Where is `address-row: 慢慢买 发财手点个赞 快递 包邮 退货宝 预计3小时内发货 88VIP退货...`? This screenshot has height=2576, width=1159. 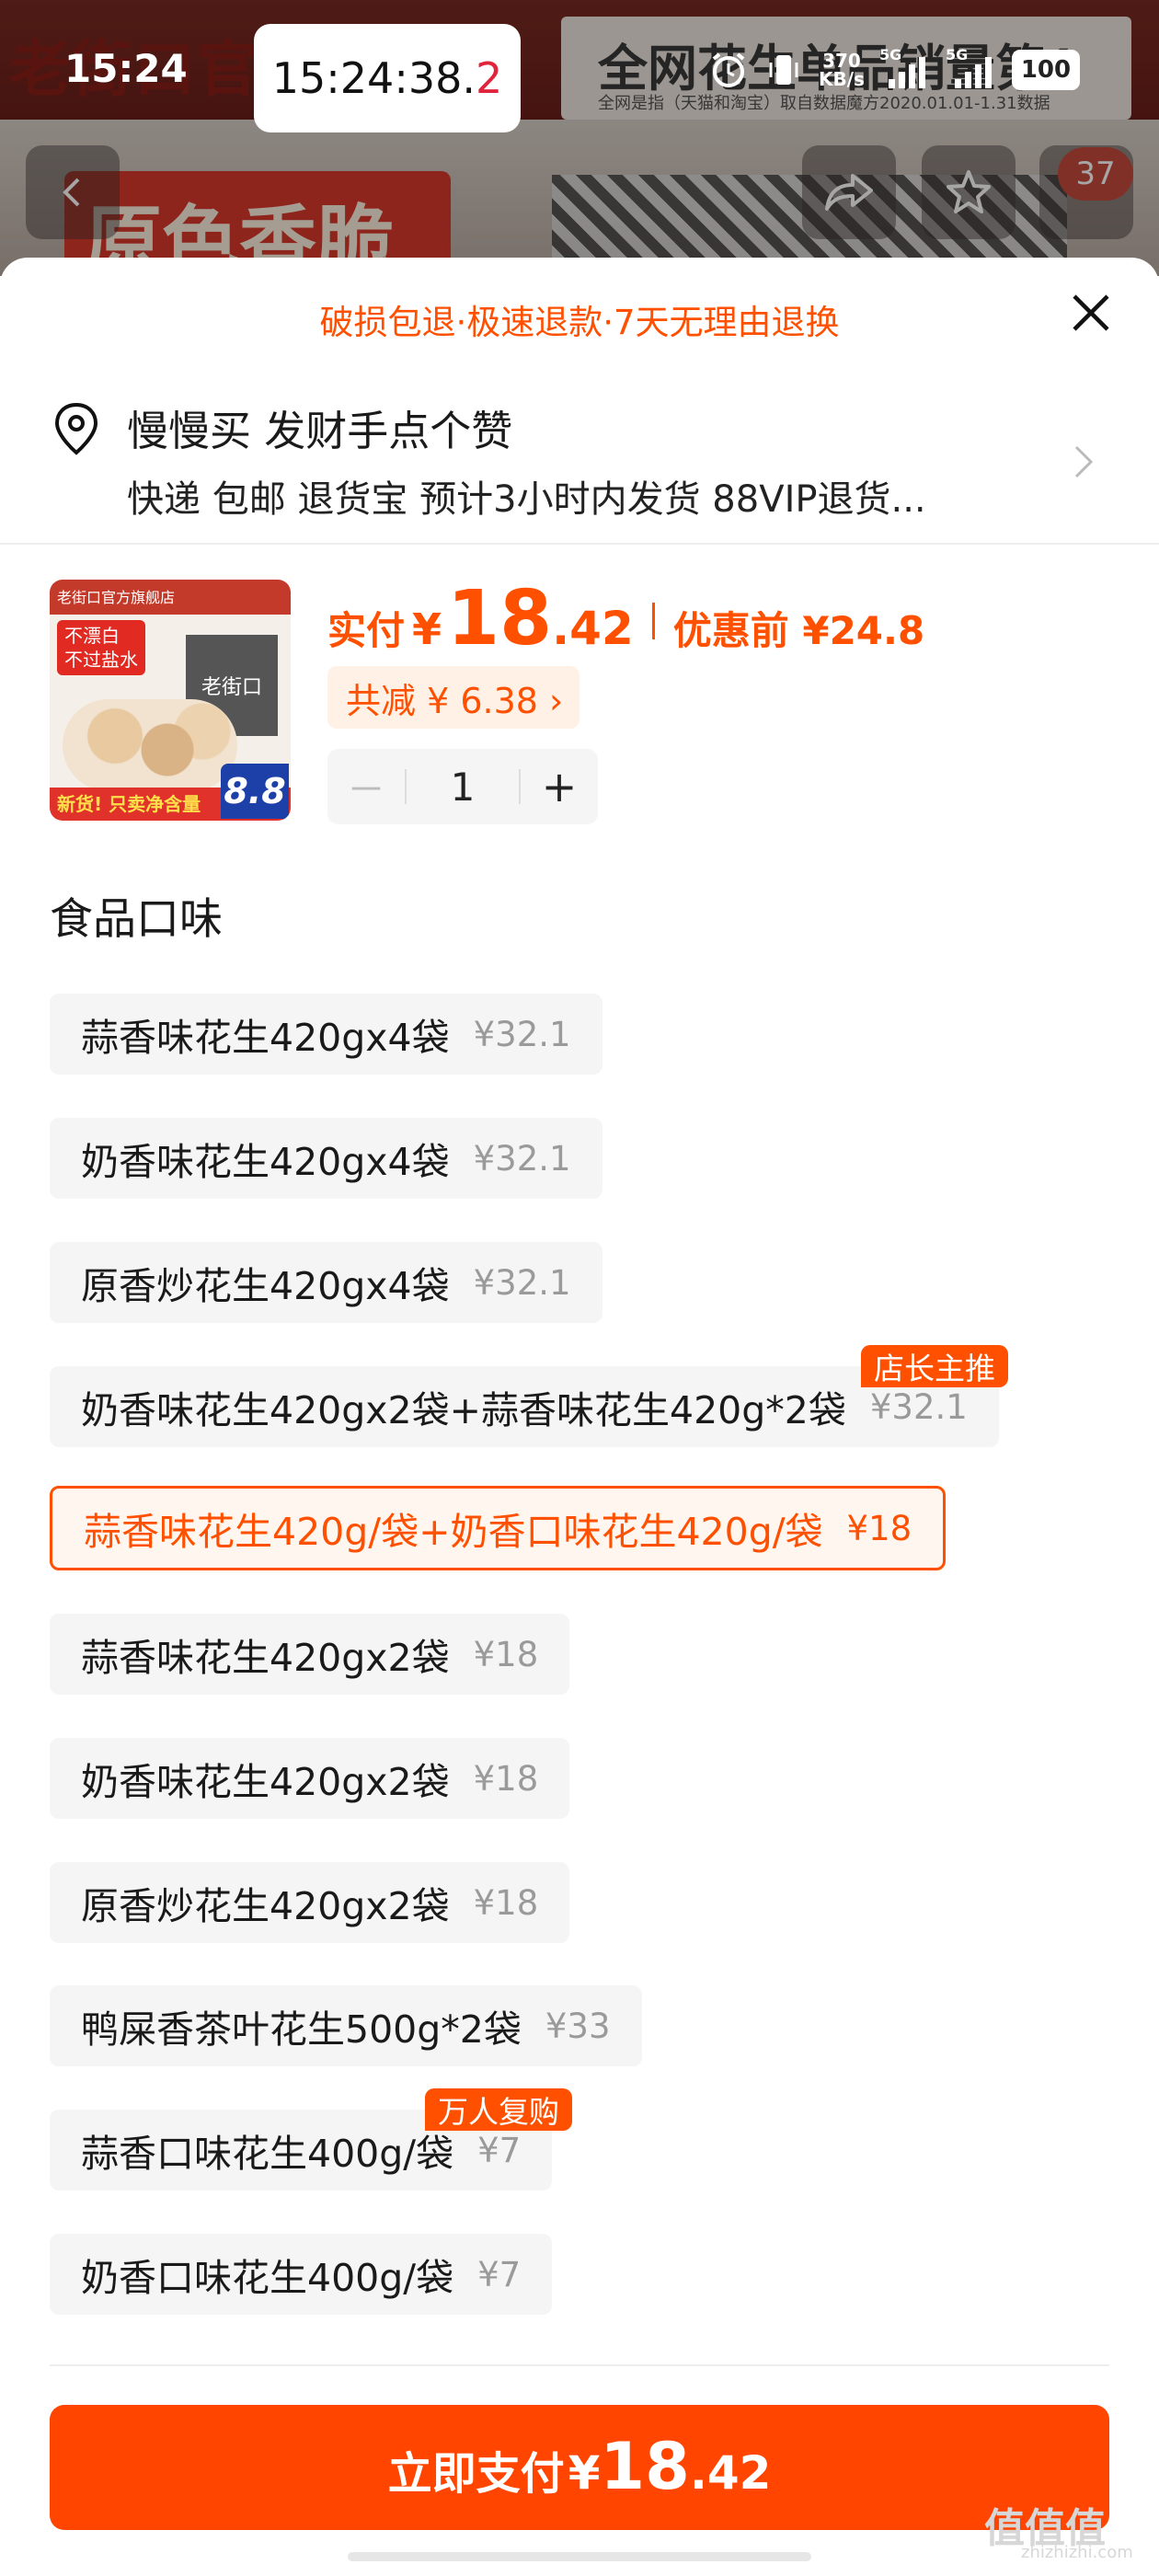 address-row: 慢慢买 发财手点个赞 快递 包邮 退货宝 预计3小时内发货 88VIP退货... is located at coordinates (579, 464).